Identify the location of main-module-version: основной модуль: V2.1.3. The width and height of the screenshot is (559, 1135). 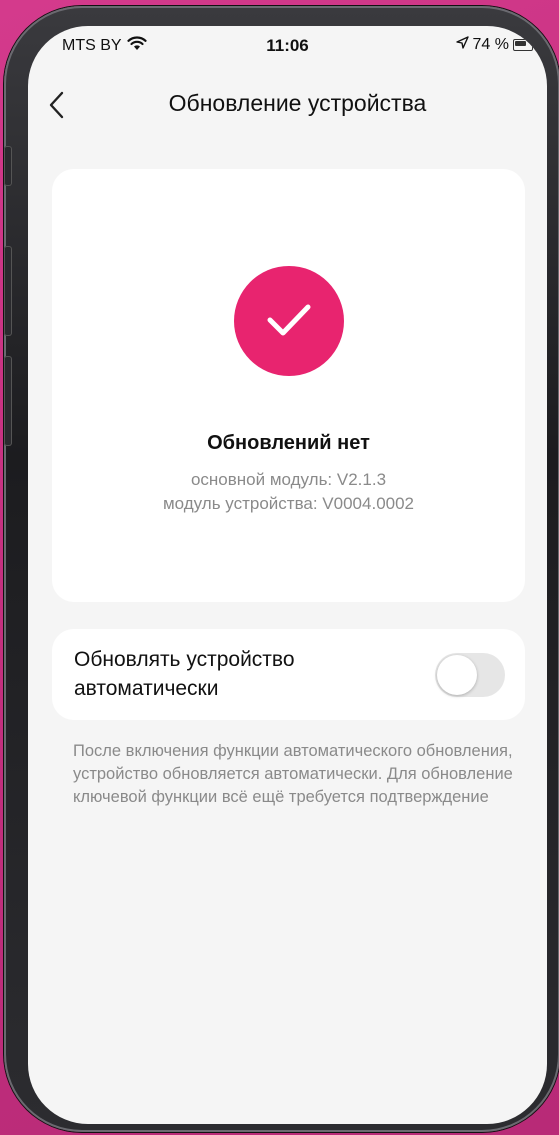
(288, 479).